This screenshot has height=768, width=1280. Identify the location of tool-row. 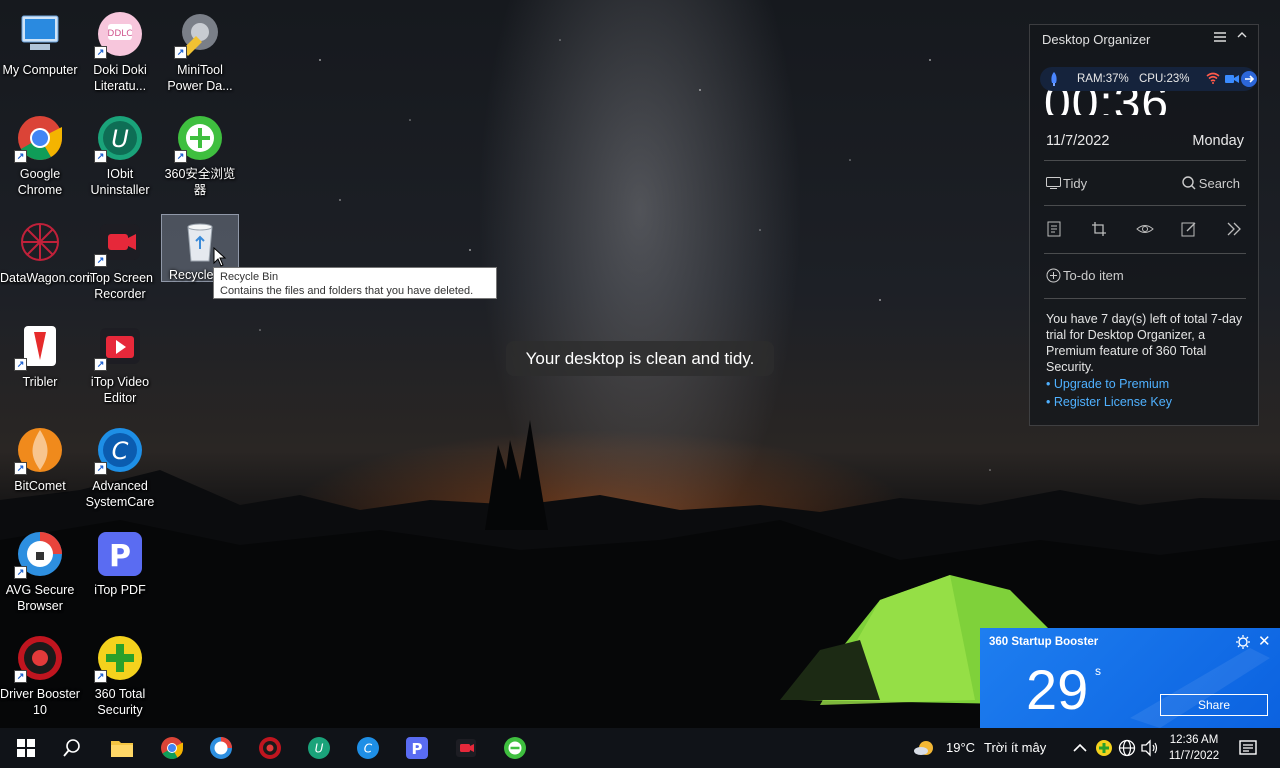
(1148, 230).